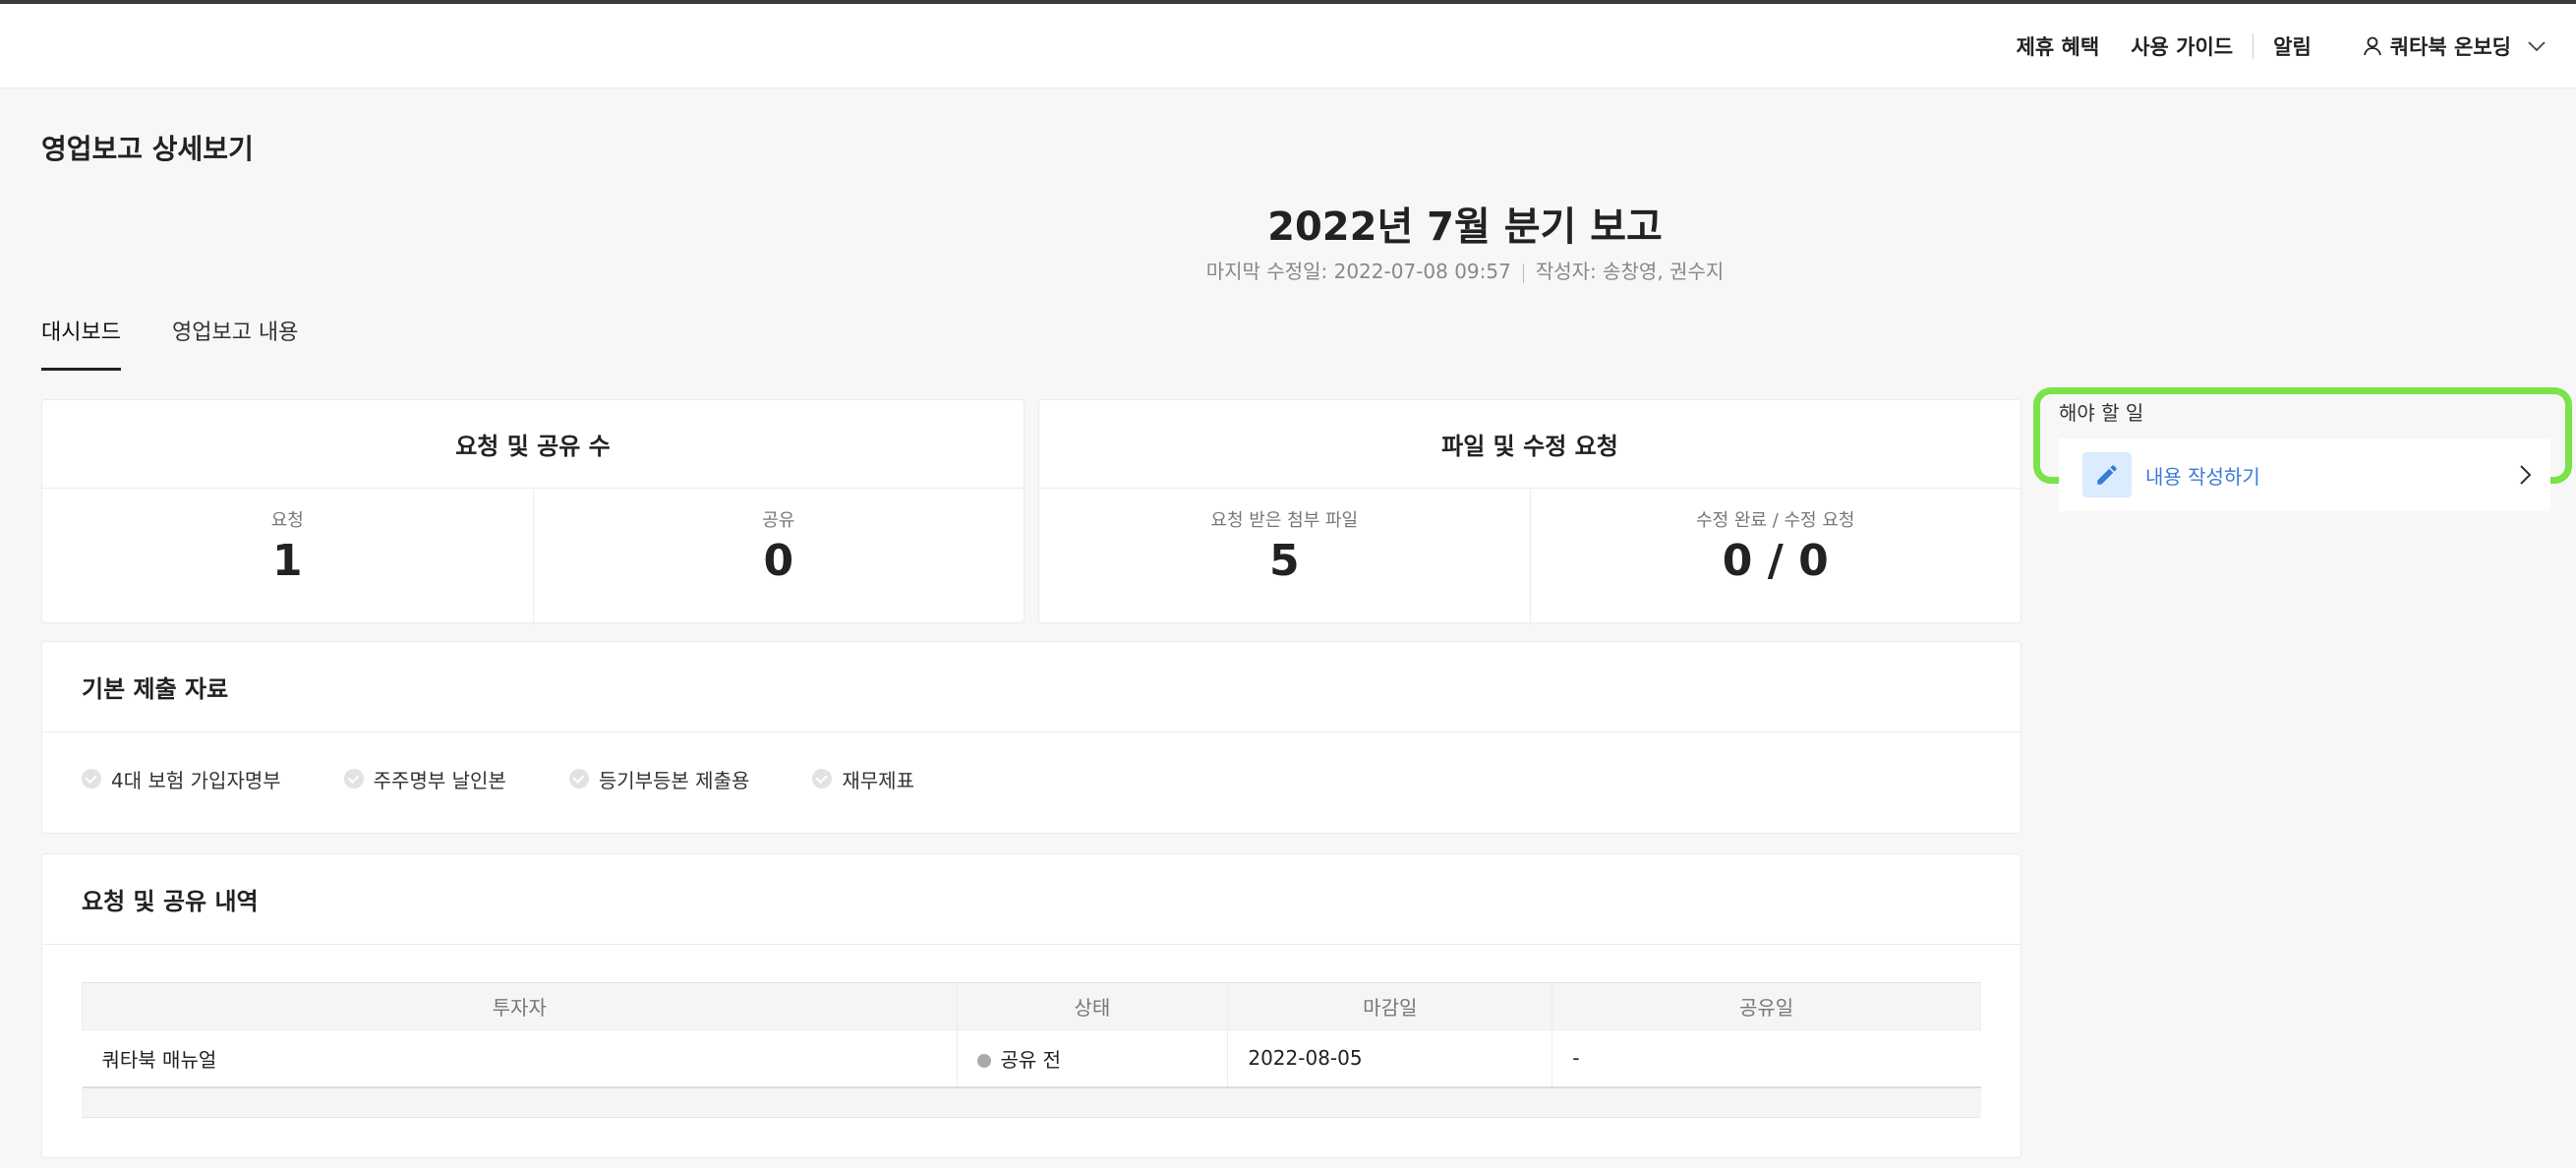  I want to click on doc-item: 주주명부 날인본, so click(424, 779).